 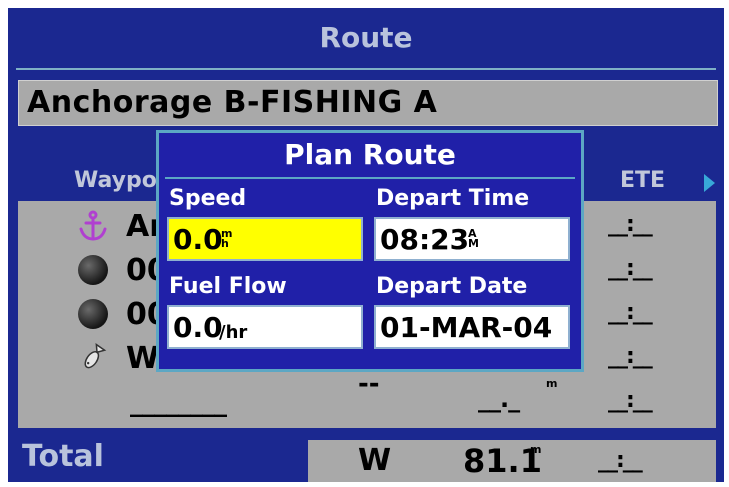 What do you see at coordinates (643, 180) in the screenshot?
I see `ete-header: ETE` at bounding box center [643, 180].